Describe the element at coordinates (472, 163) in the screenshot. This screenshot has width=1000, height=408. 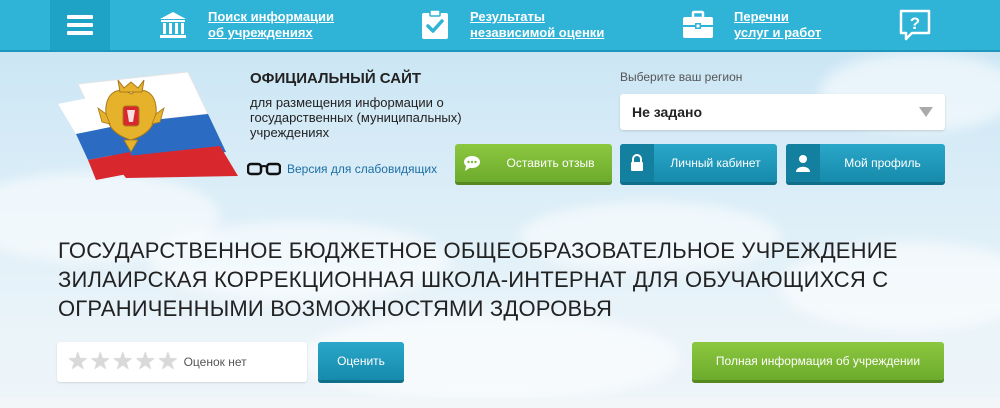
I see `chat-bubble-icon` at that location.